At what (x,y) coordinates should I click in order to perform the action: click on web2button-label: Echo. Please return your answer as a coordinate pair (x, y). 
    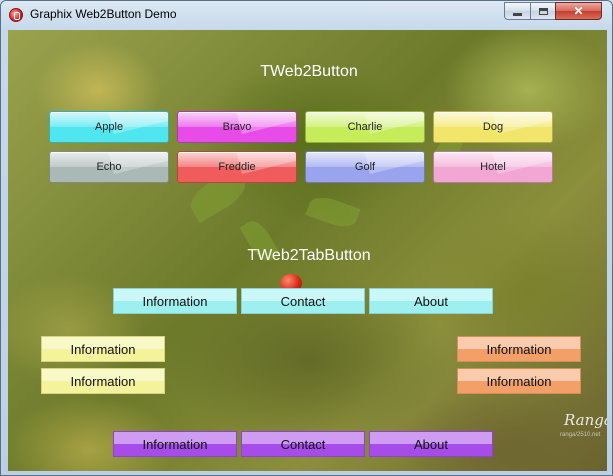
    Looking at the image, I should click on (109, 167).